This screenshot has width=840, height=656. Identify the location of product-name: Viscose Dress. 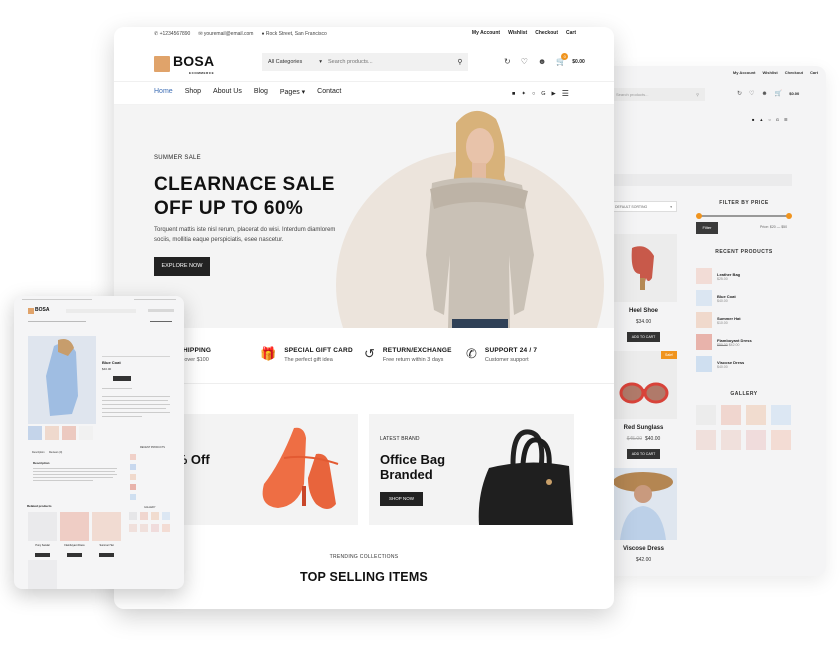
(643, 549).